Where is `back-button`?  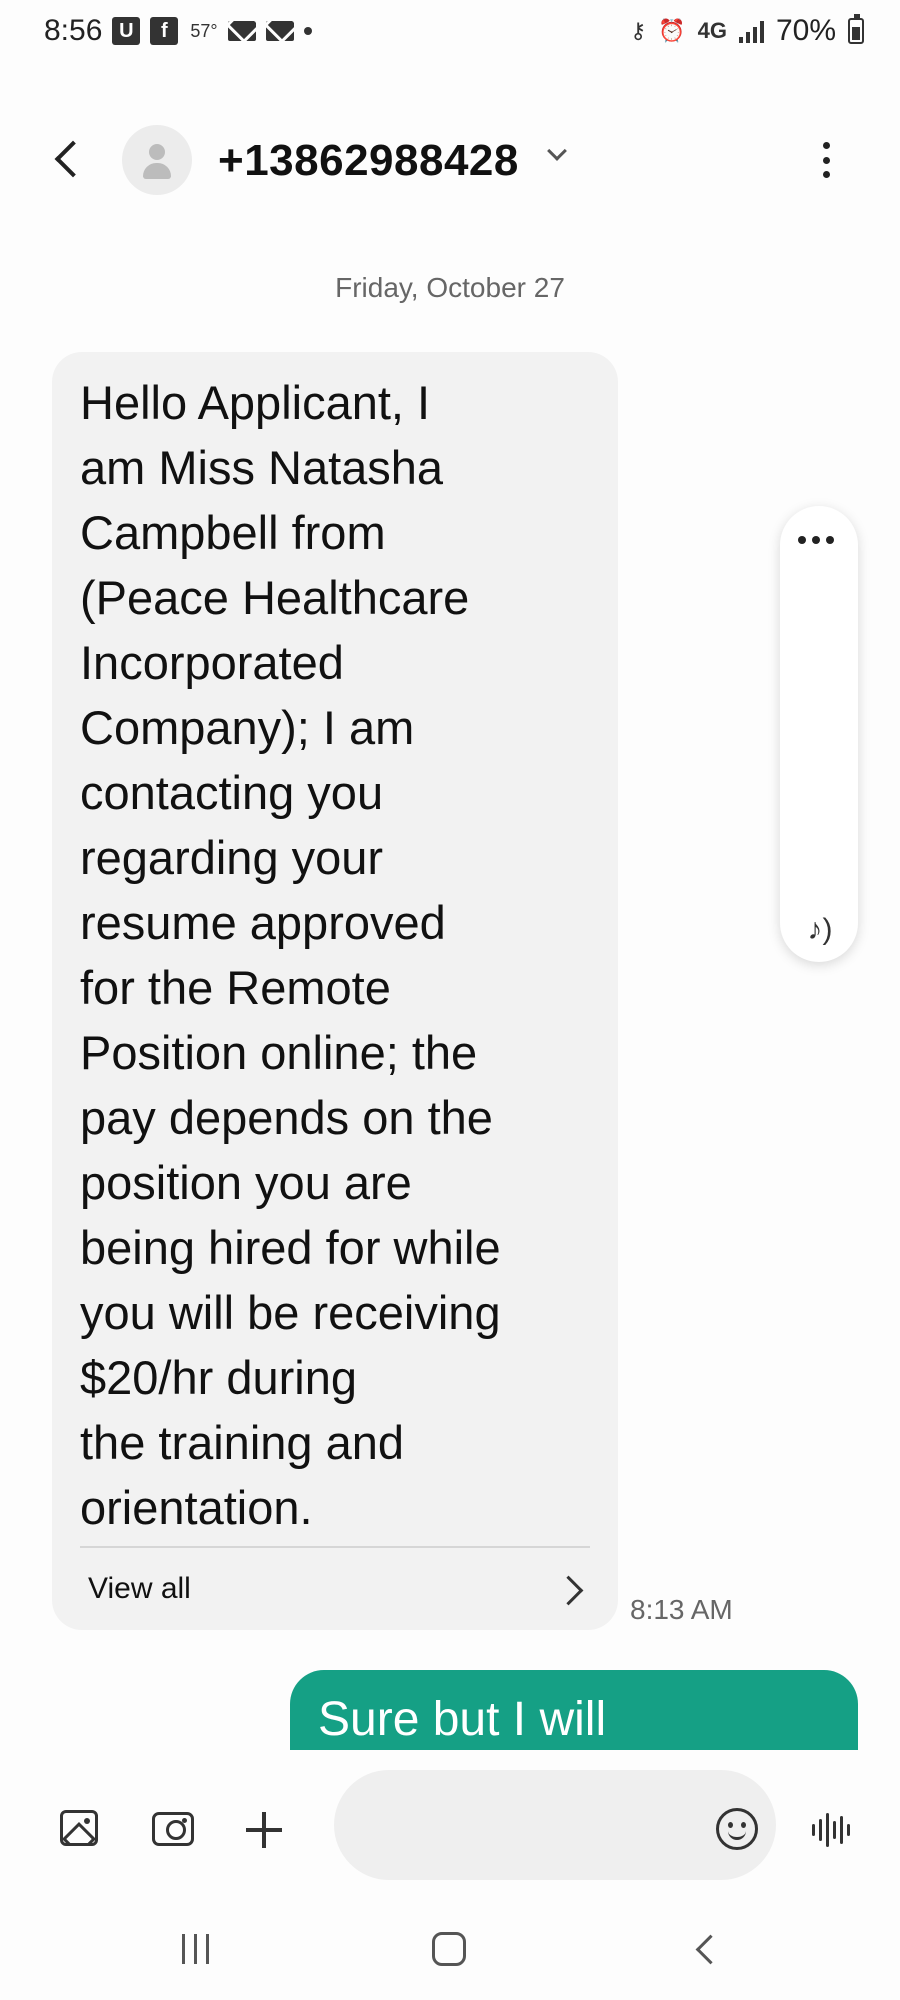
back-button is located at coordinates (68, 160).